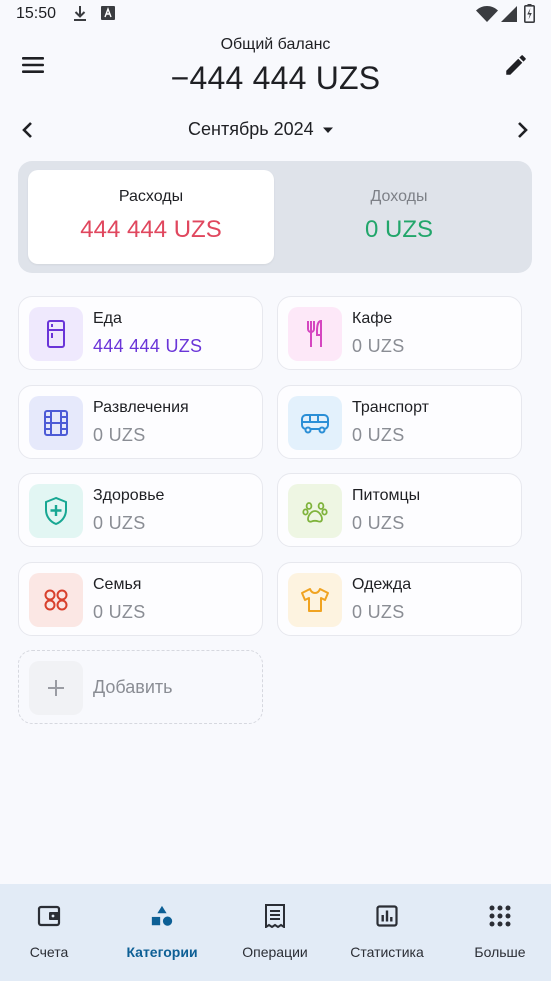 Image resolution: width=551 pixels, height=981 pixels. I want to click on paw-icon, so click(315, 512).